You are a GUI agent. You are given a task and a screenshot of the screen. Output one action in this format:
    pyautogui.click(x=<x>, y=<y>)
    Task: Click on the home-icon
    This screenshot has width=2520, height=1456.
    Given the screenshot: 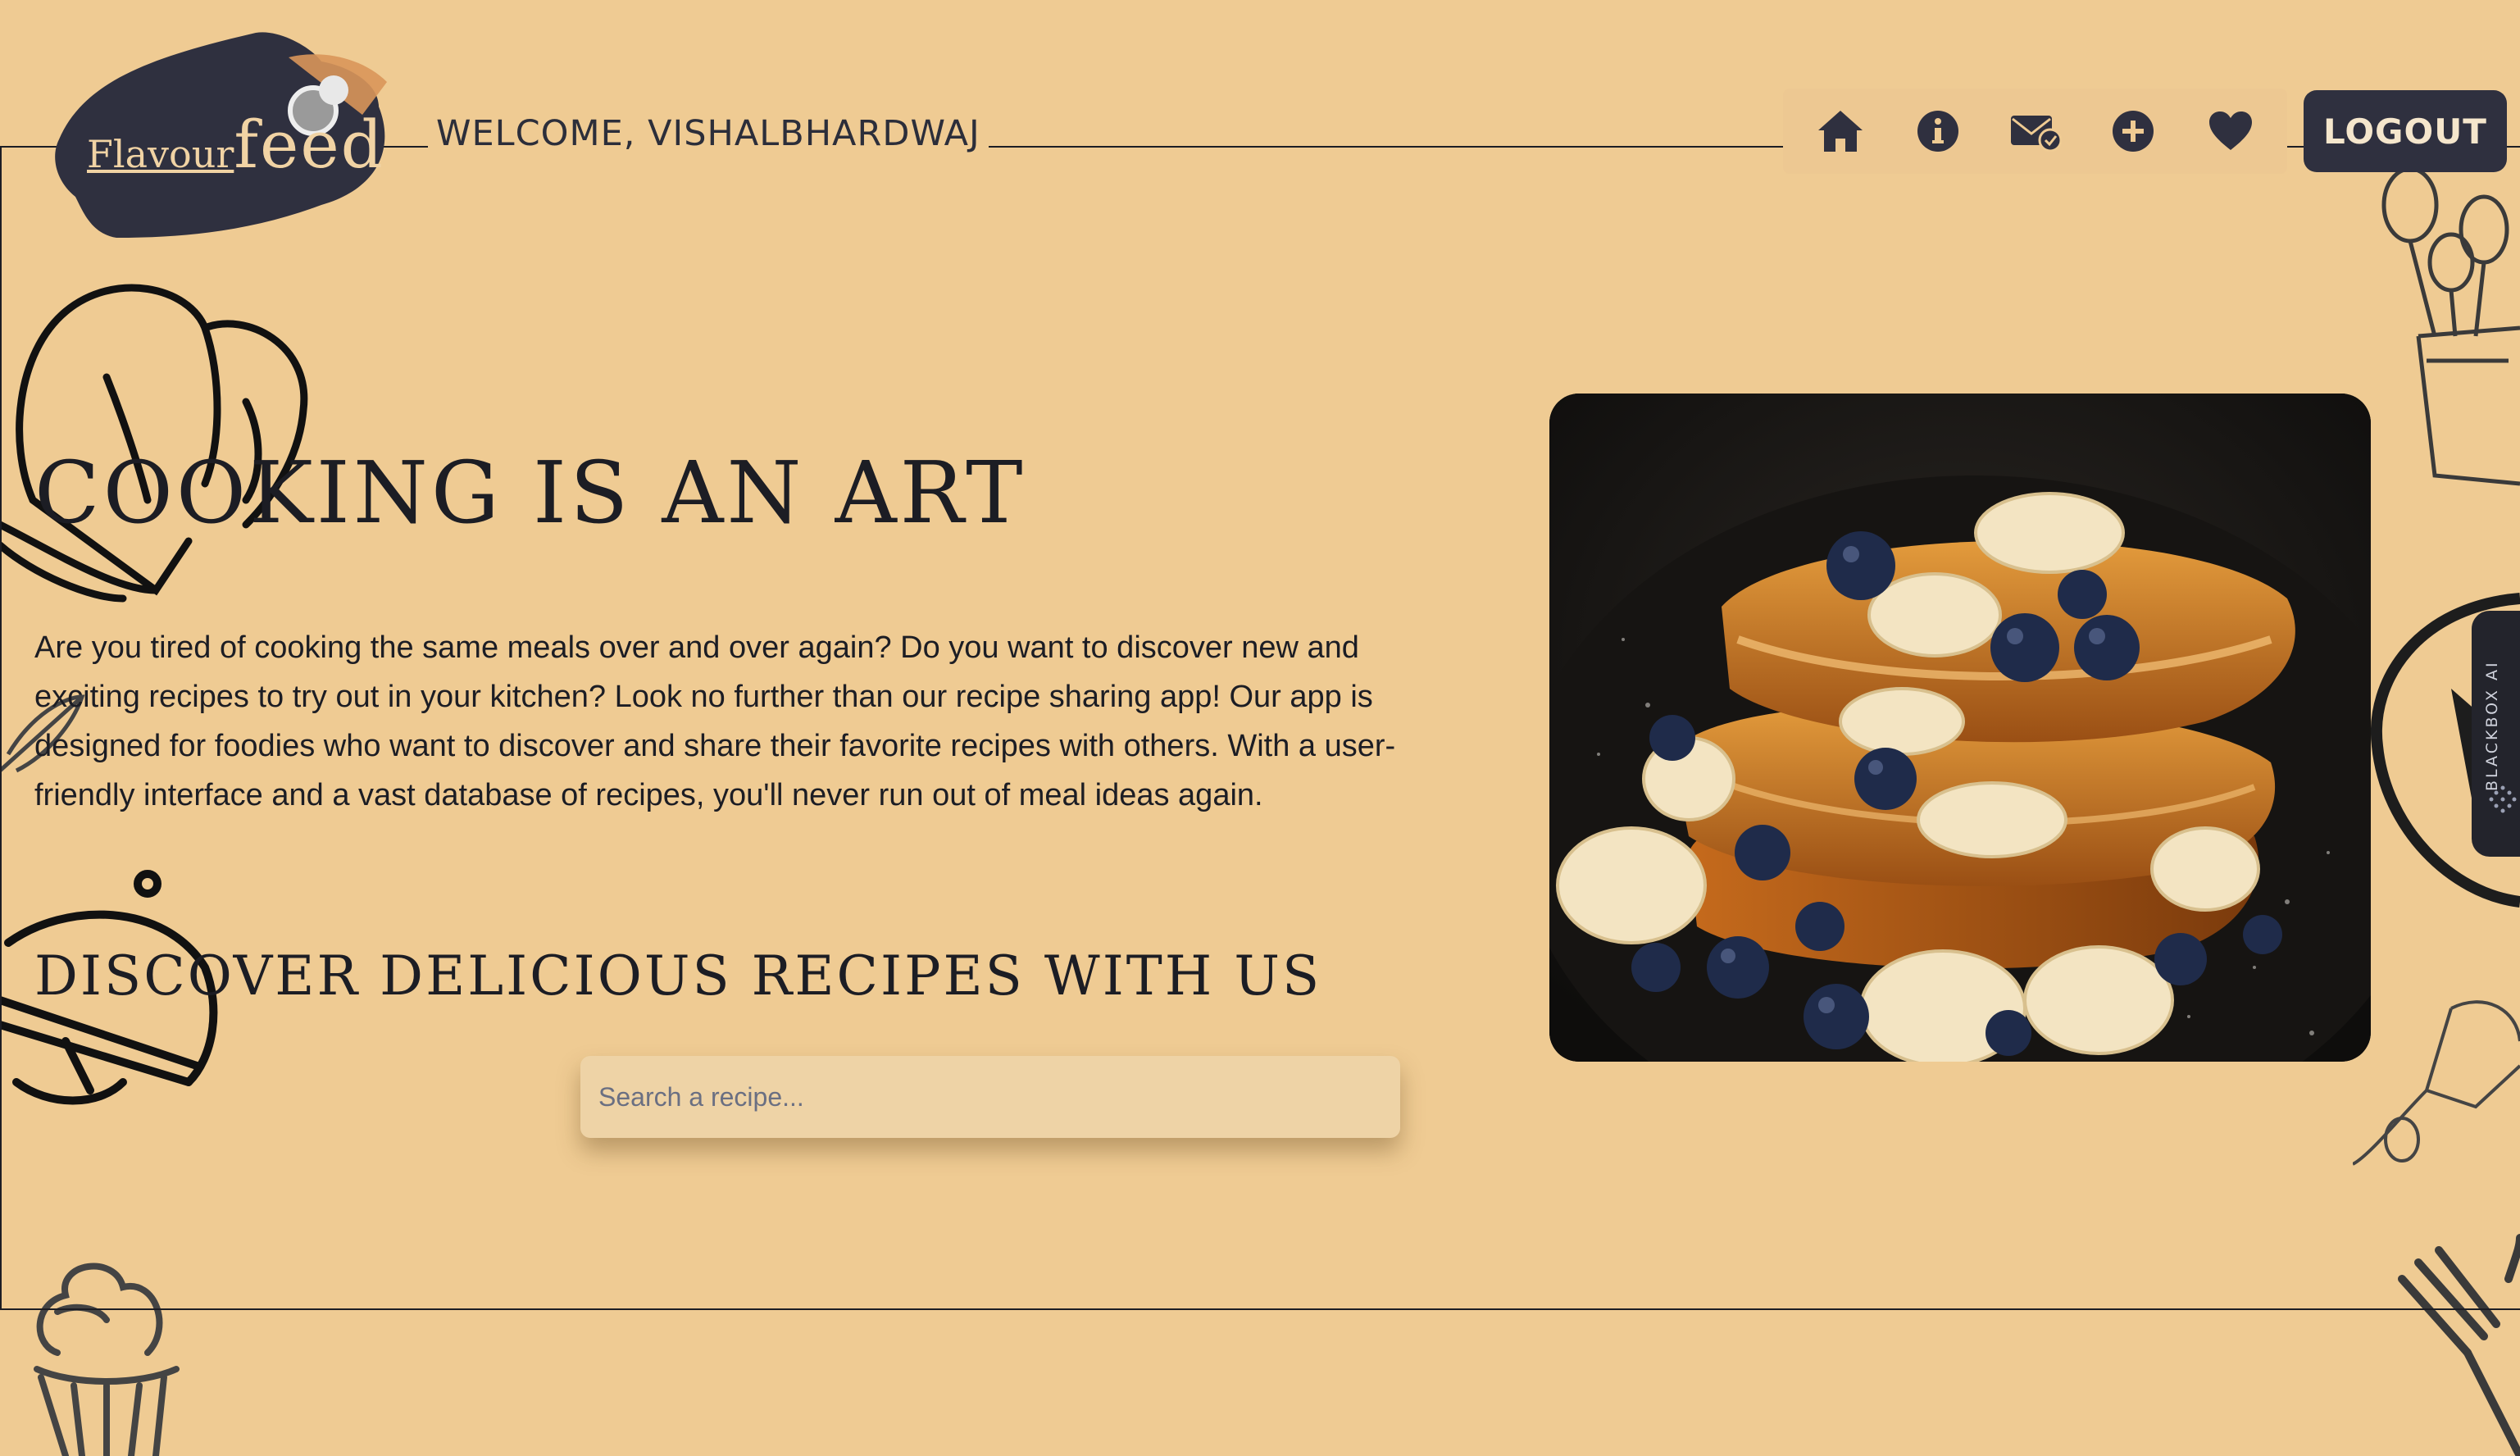 What is the action you would take?
    pyautogui.click(x=1840, y=131)
    